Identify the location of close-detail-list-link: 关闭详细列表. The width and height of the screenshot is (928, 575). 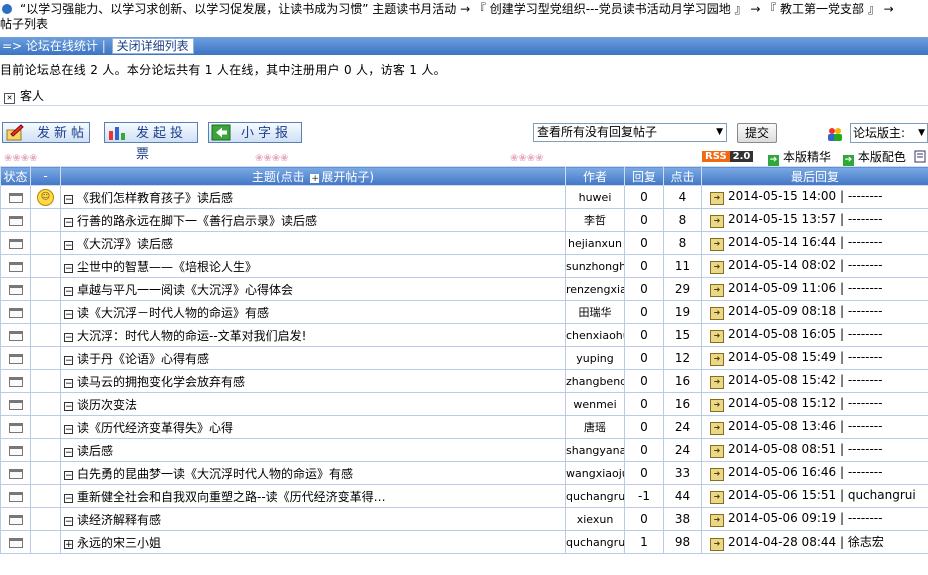
(152, 46).